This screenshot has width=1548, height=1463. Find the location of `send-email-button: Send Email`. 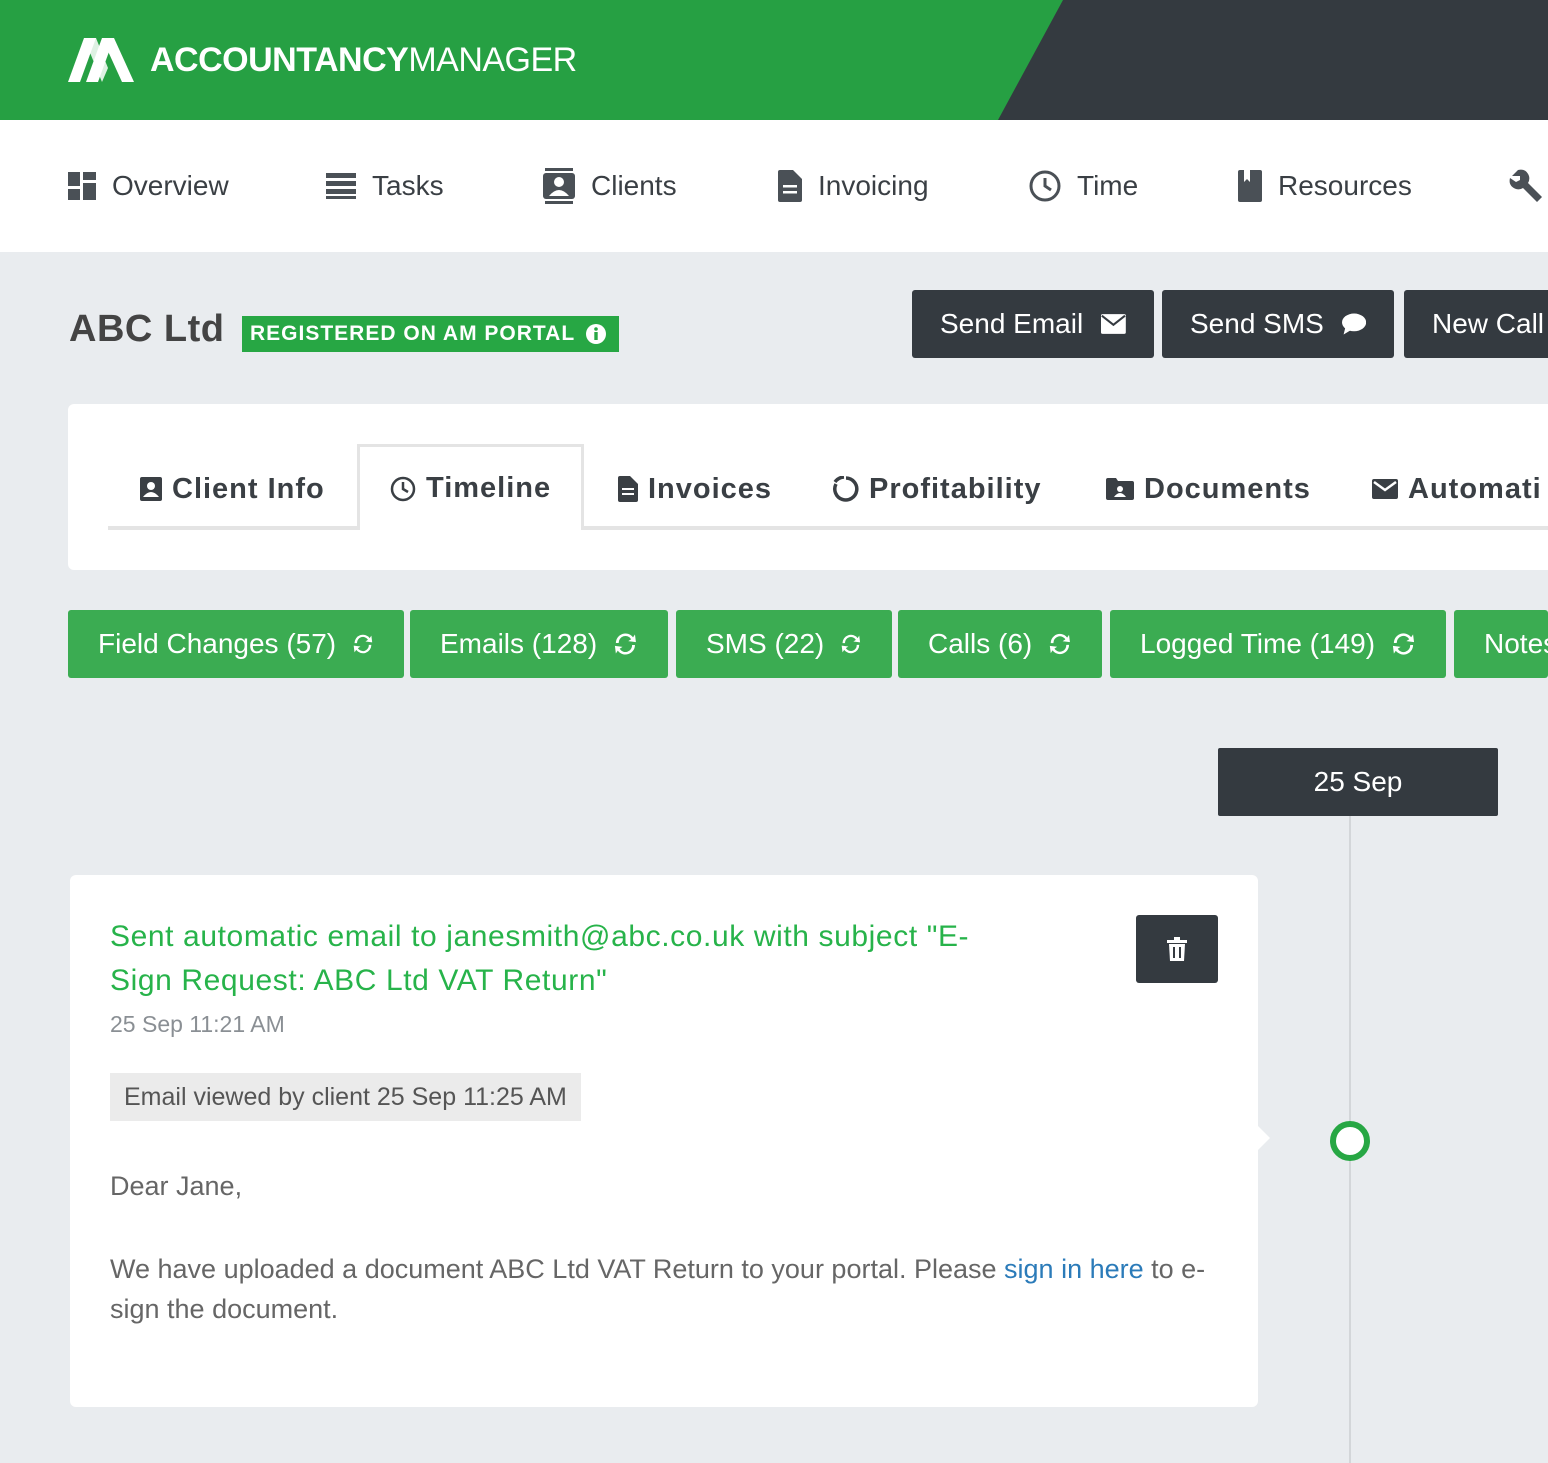

send-email-button: Send Email is located at coordinates (1033, 324).